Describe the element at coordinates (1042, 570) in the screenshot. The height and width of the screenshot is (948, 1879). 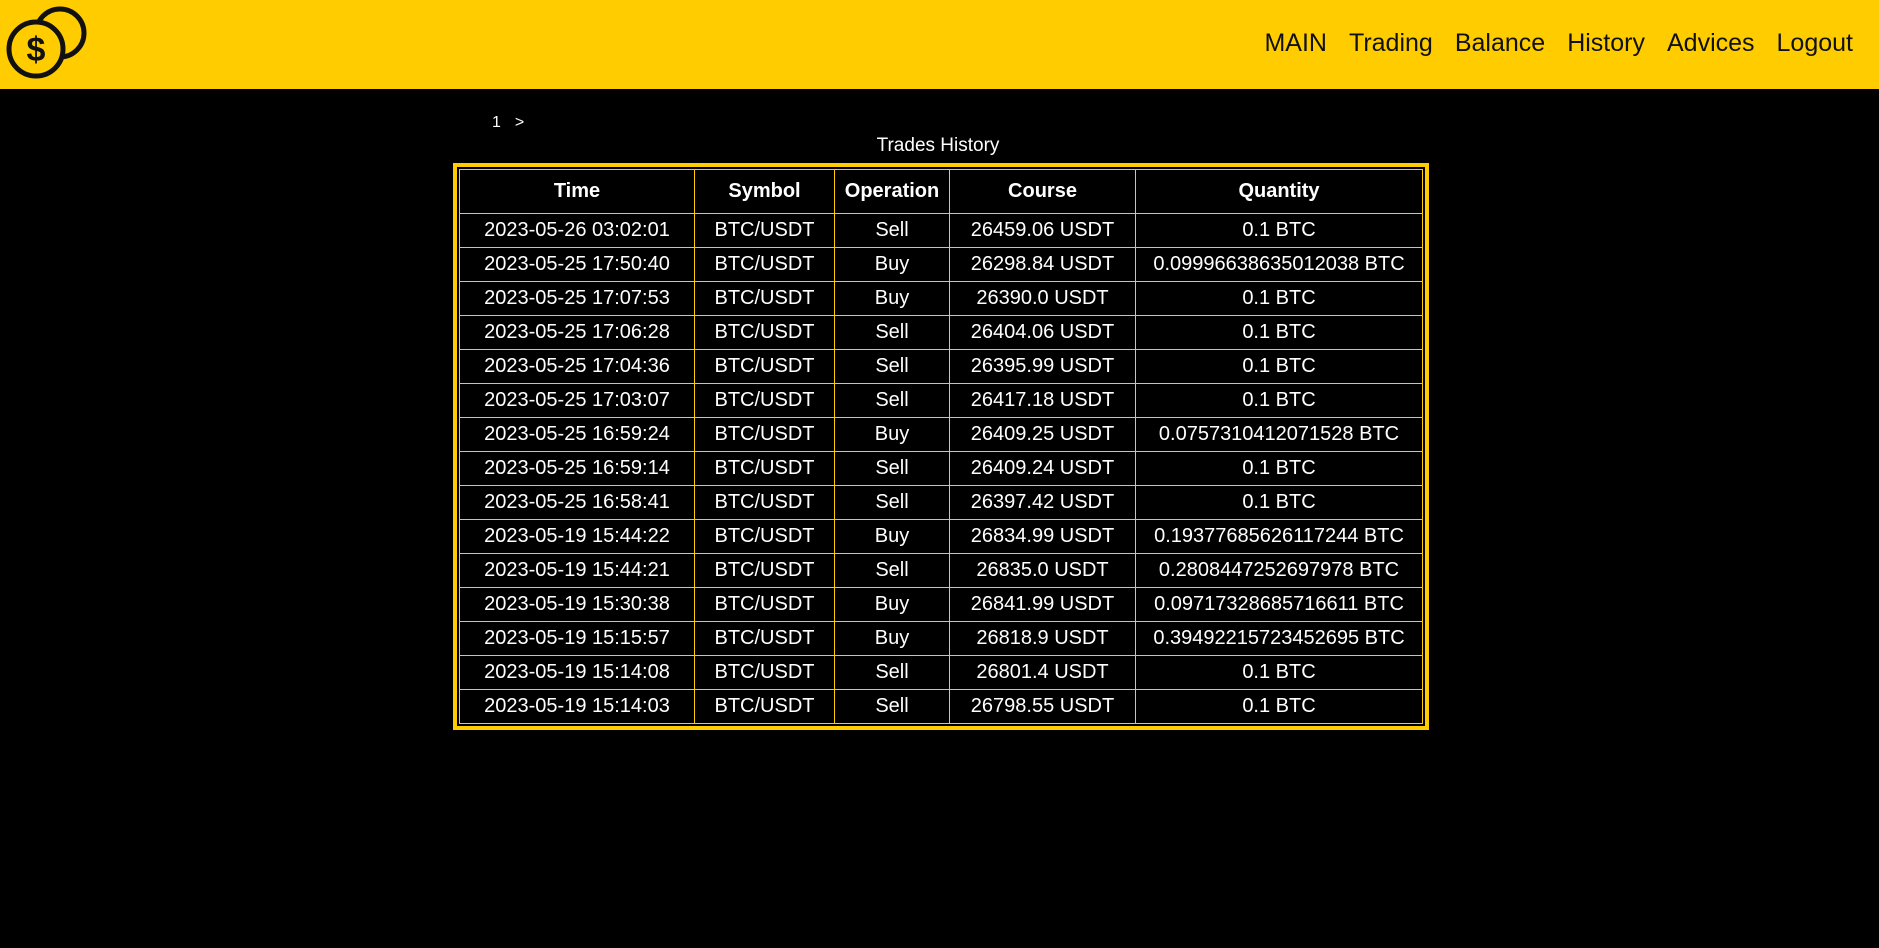
I see `cell-course: 26835.0 USDT` at that location.